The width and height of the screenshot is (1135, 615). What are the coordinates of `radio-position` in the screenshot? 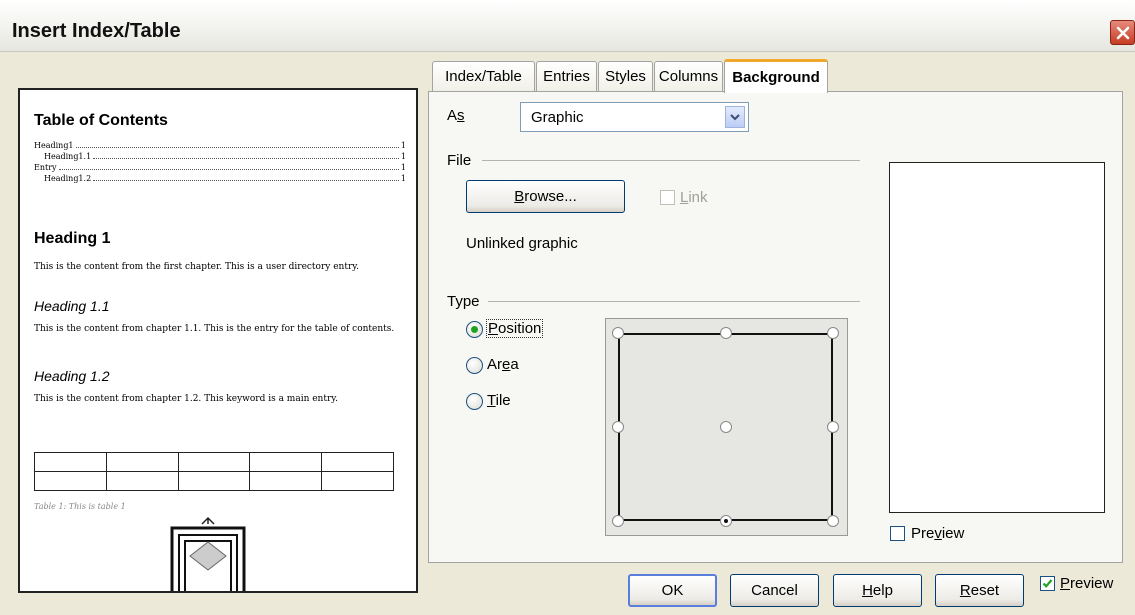 It's located at (474, 329).